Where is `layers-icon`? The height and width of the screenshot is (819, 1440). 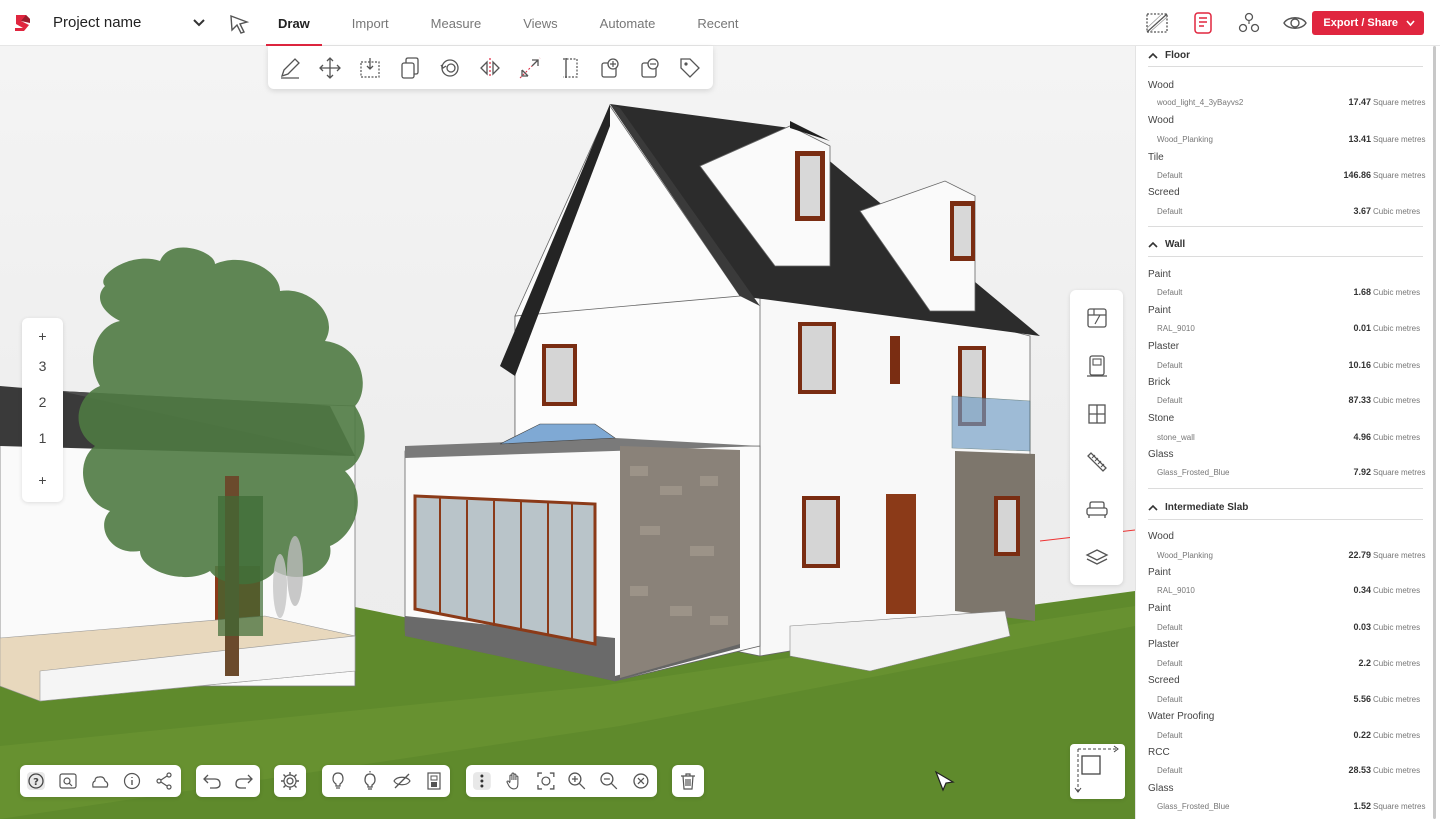 layers-icon is located at coordinates (1097, 558).